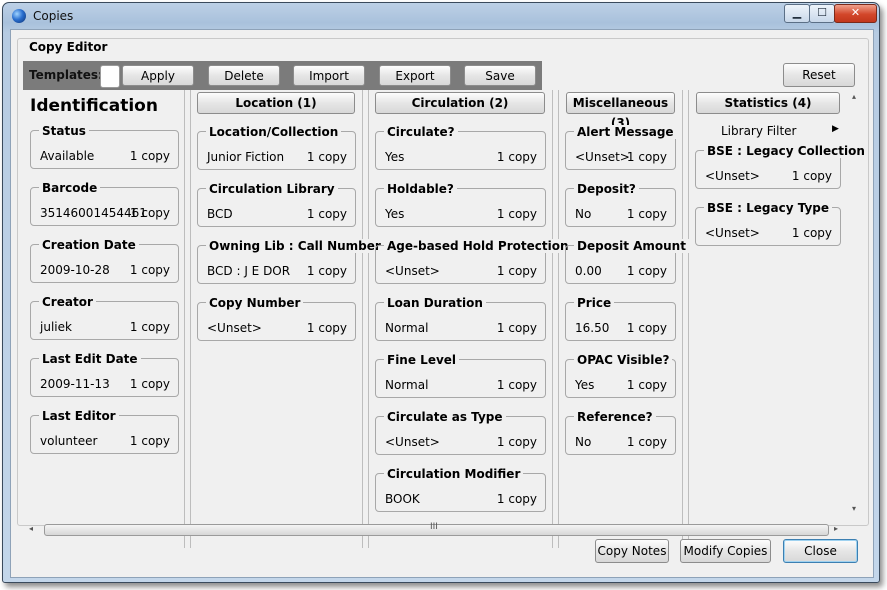  Describe the element at coordinates (244, 75) in the screenshot. I see `delete-button: Delete` at that location.